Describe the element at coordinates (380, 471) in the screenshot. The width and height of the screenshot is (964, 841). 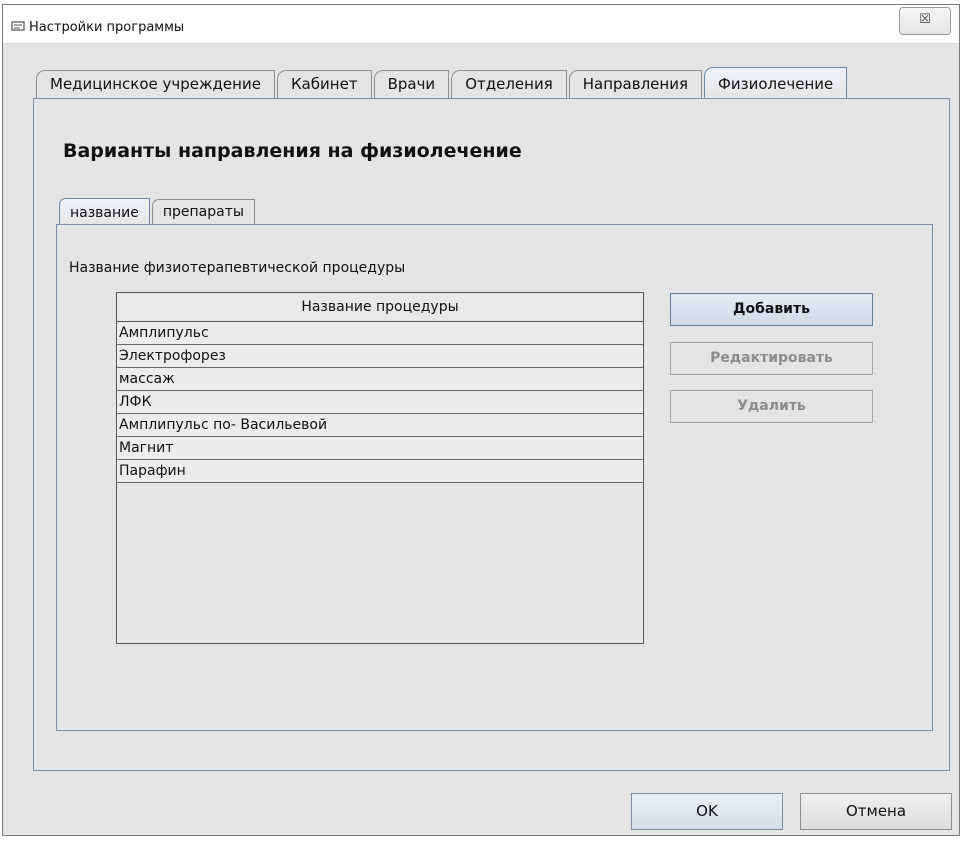
I see `table-row: Парафин` at that location.